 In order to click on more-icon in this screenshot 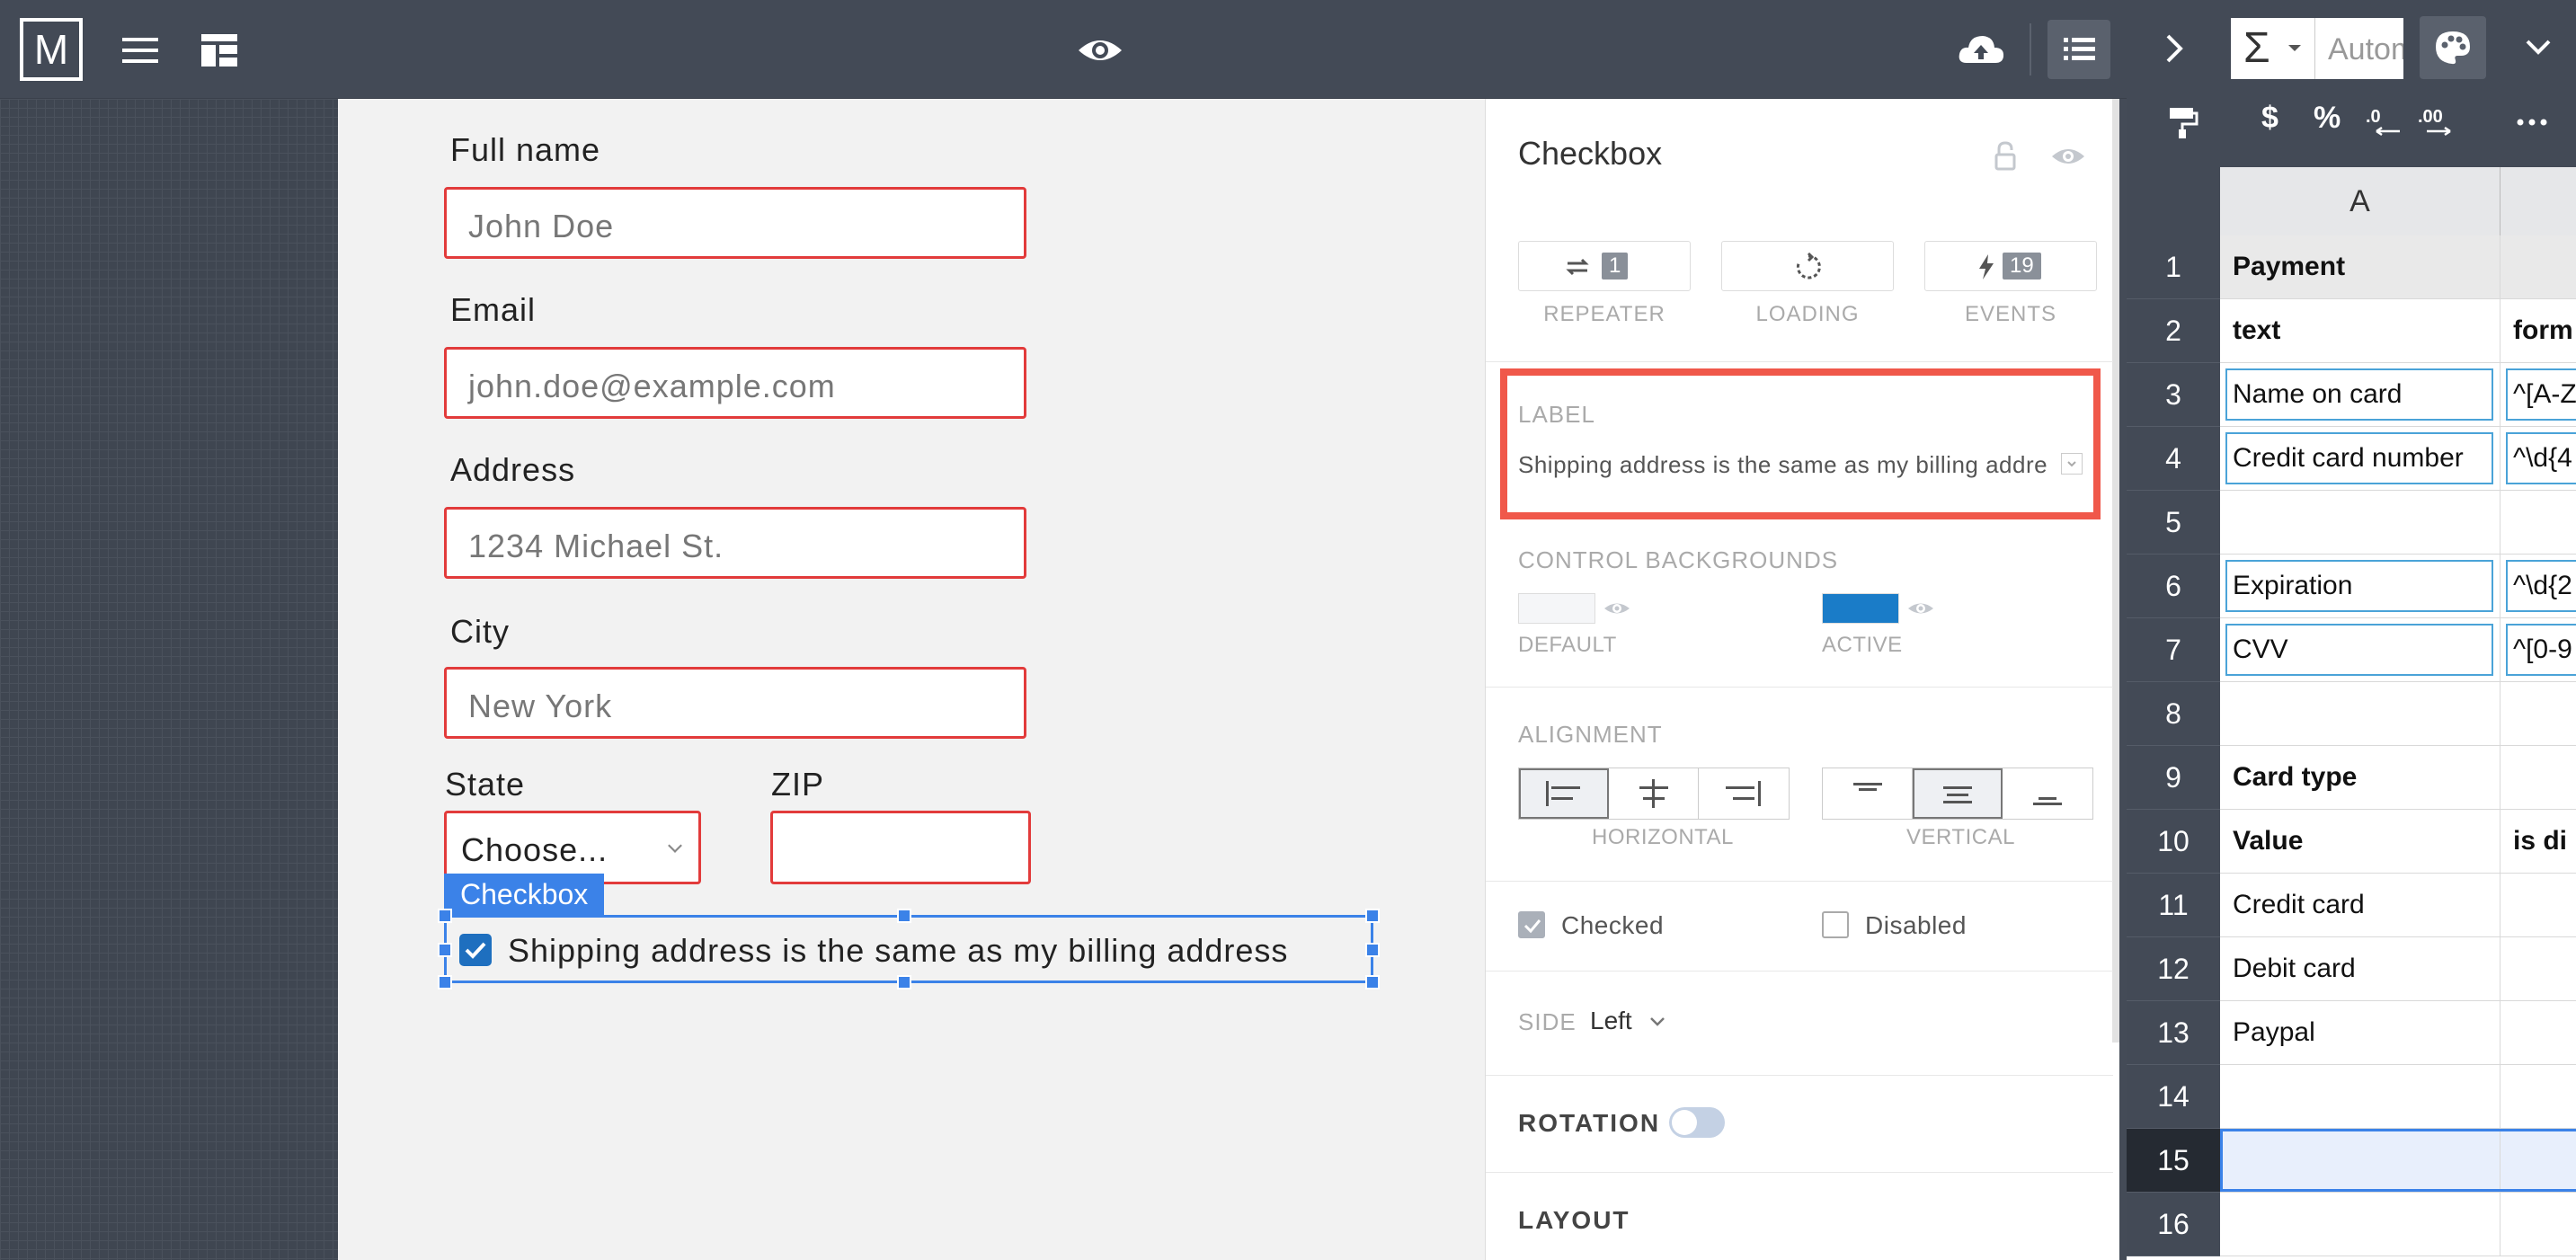, I will do `click(2533, 124)`.